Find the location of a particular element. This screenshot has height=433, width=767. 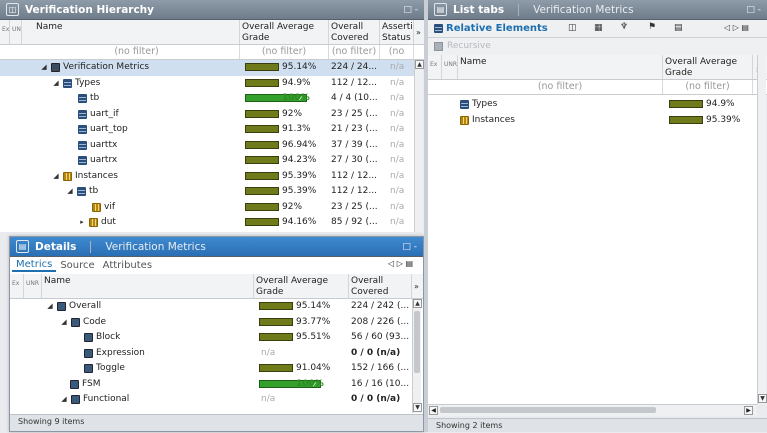

hierarchy-icon: ◫ is located at coordinates (12, 9).